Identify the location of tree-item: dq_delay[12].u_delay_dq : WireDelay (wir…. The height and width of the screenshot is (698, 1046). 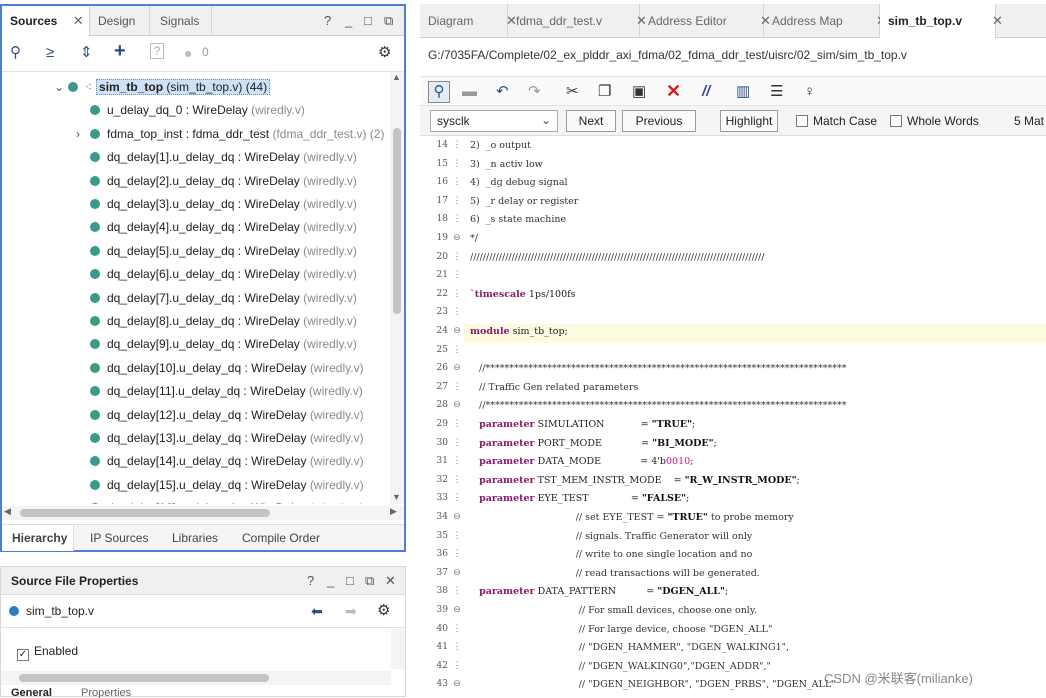
(220, 415).